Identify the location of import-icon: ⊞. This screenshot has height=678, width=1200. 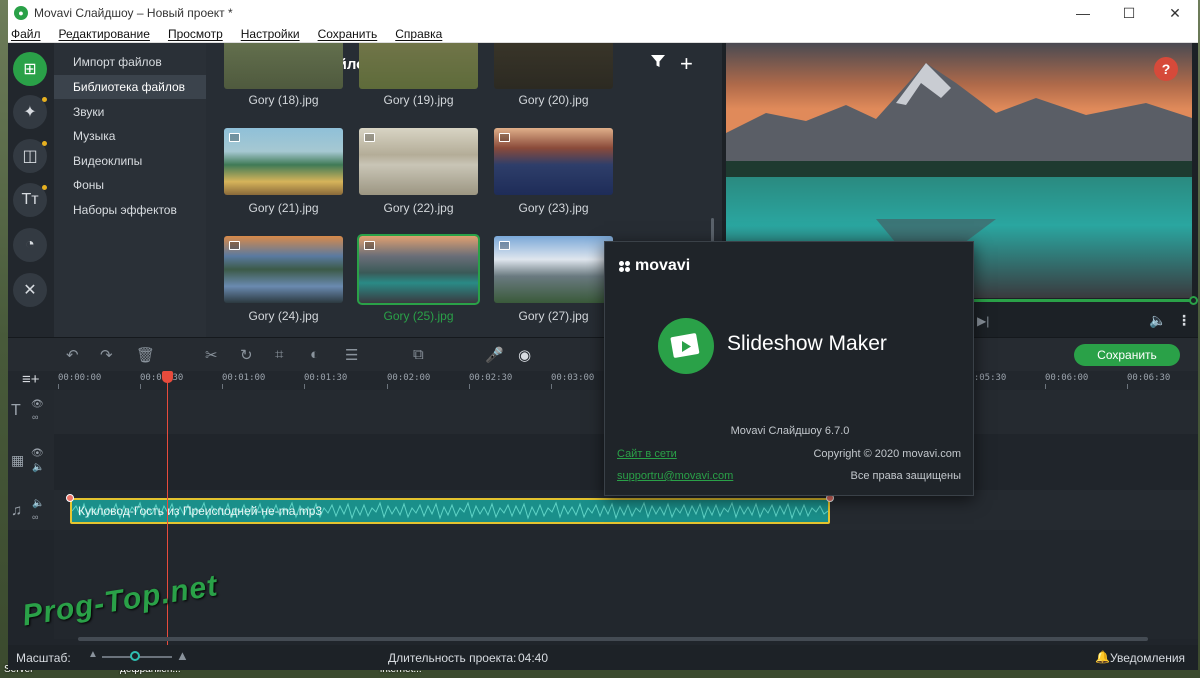
(30, 69).